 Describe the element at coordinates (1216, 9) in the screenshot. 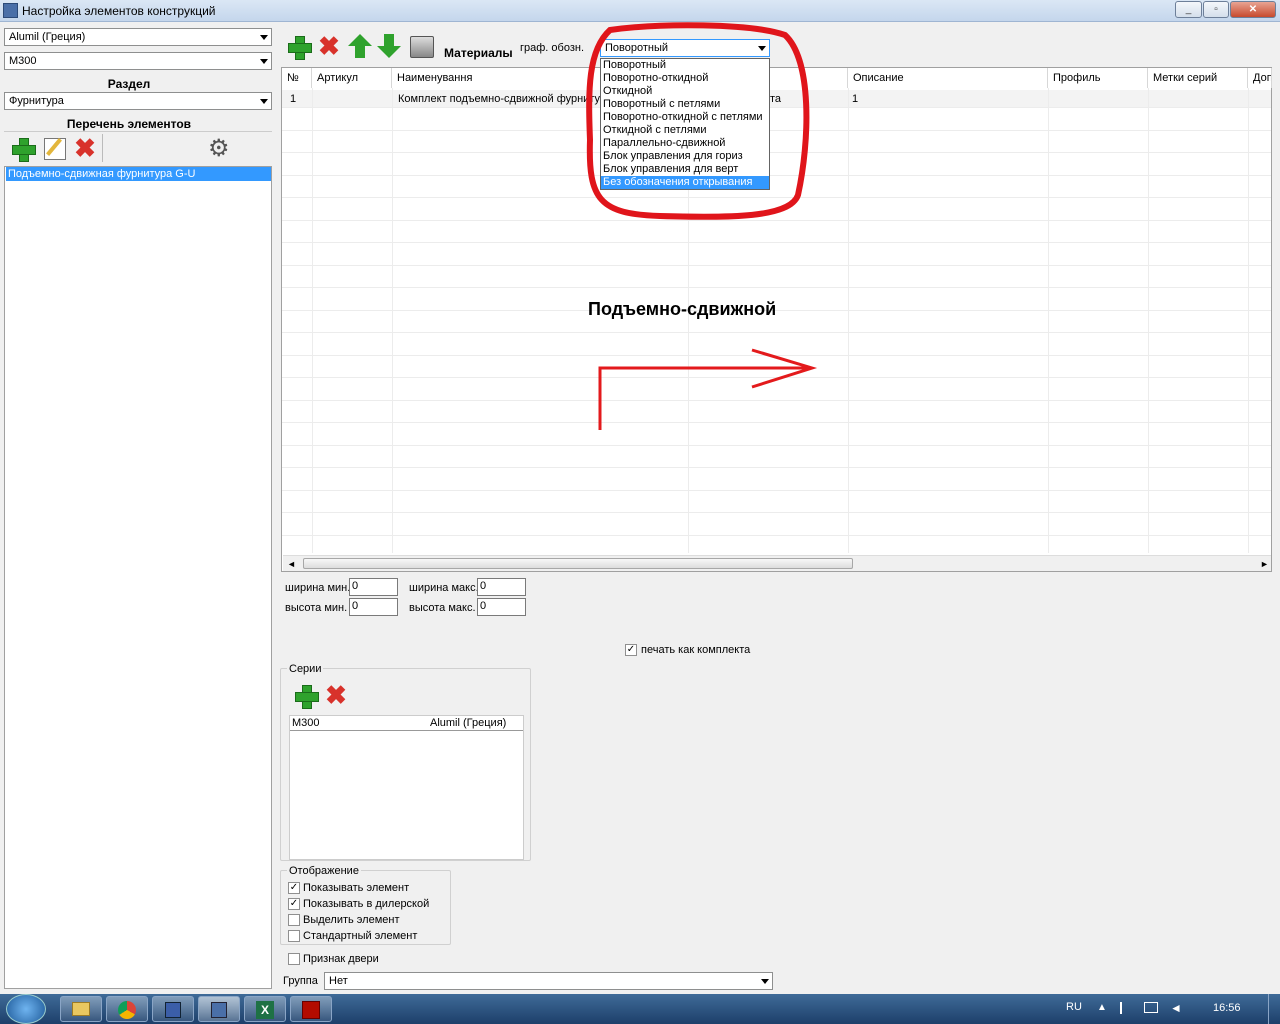

I see `maximize-button: ▫` at that location.